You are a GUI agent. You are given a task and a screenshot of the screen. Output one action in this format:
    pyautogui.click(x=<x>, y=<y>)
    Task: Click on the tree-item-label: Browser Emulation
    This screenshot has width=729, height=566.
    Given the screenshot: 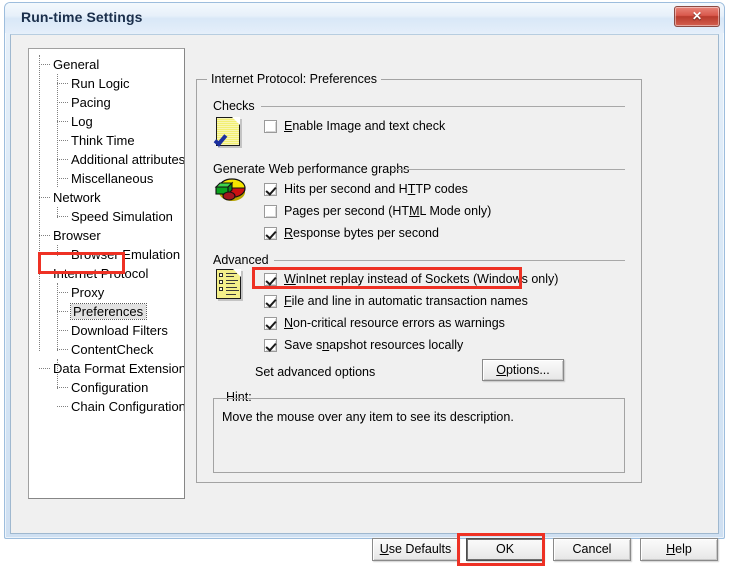 What is the action you would take?
    pyautogui.click(x=126, y=254)
    